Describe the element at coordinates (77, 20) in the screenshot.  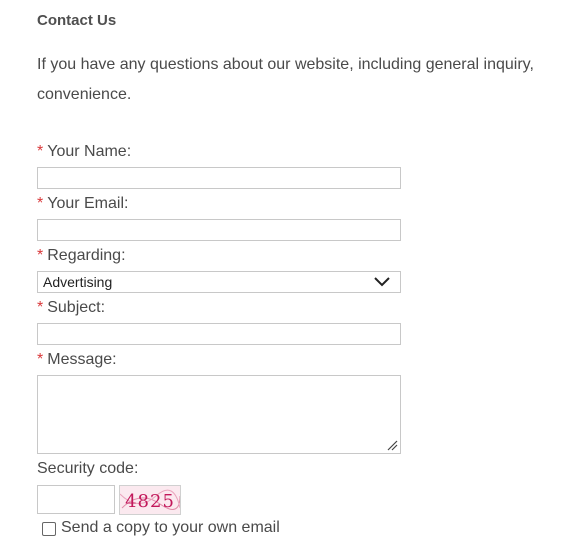
I see `page-title: Contact Us` at that location.